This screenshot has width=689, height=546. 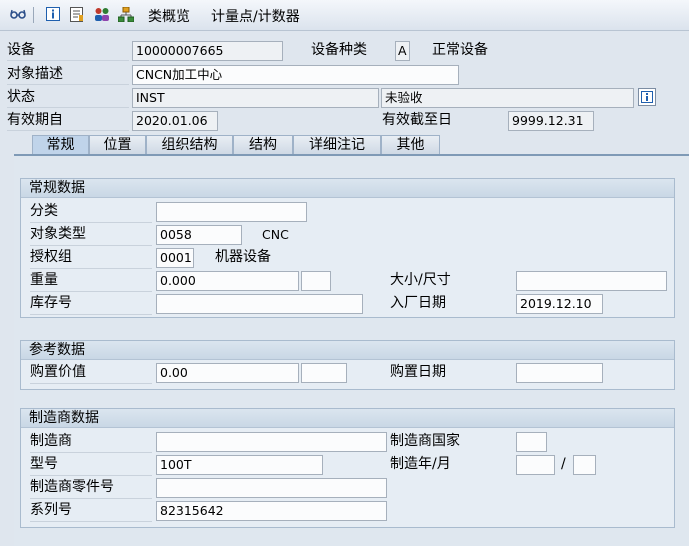 I want to click on model-field: 100T, so click(x=239, y=465).